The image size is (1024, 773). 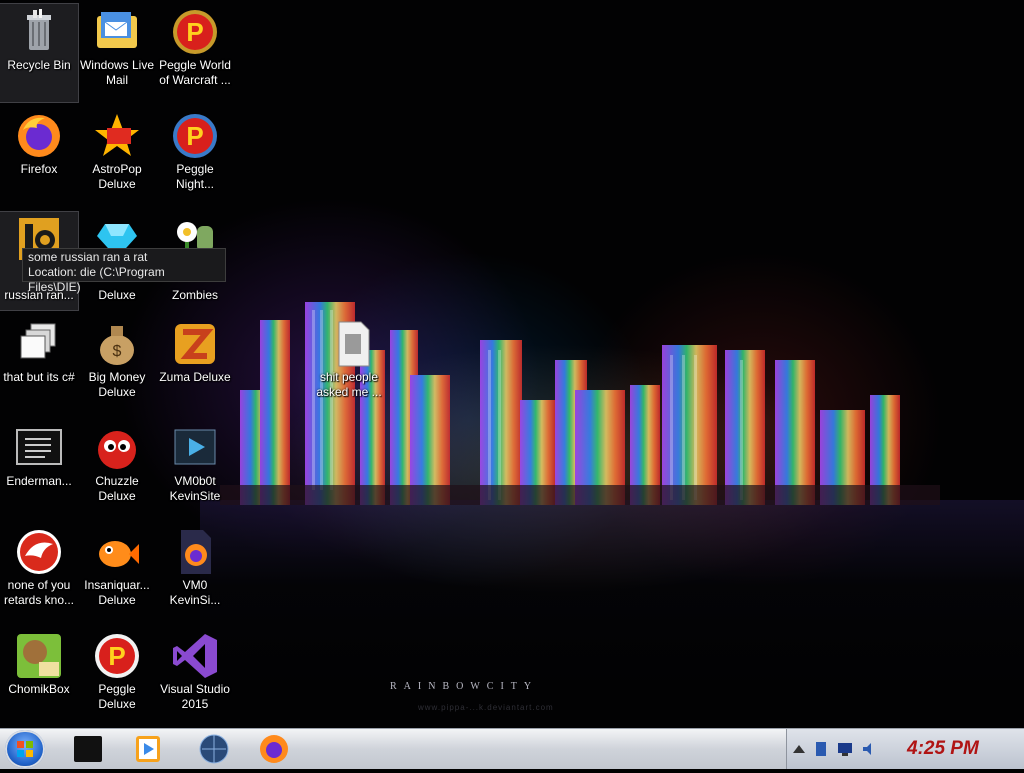 I want to click on system-tray: 4:25 PM, so click(x=905, y=749).